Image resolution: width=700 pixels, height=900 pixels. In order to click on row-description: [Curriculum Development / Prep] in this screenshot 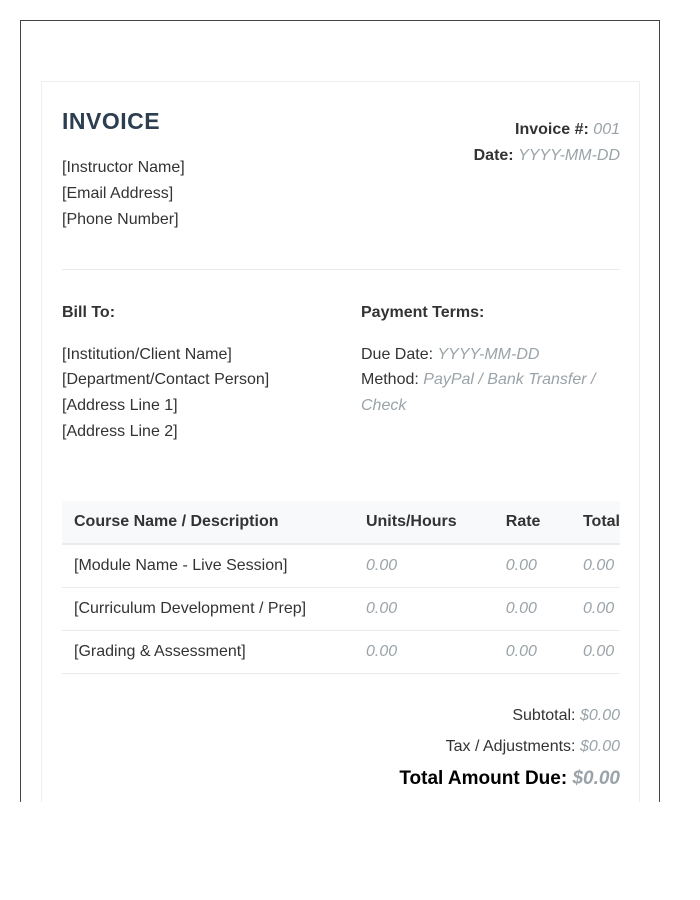, I will do `click(208, 609)`.